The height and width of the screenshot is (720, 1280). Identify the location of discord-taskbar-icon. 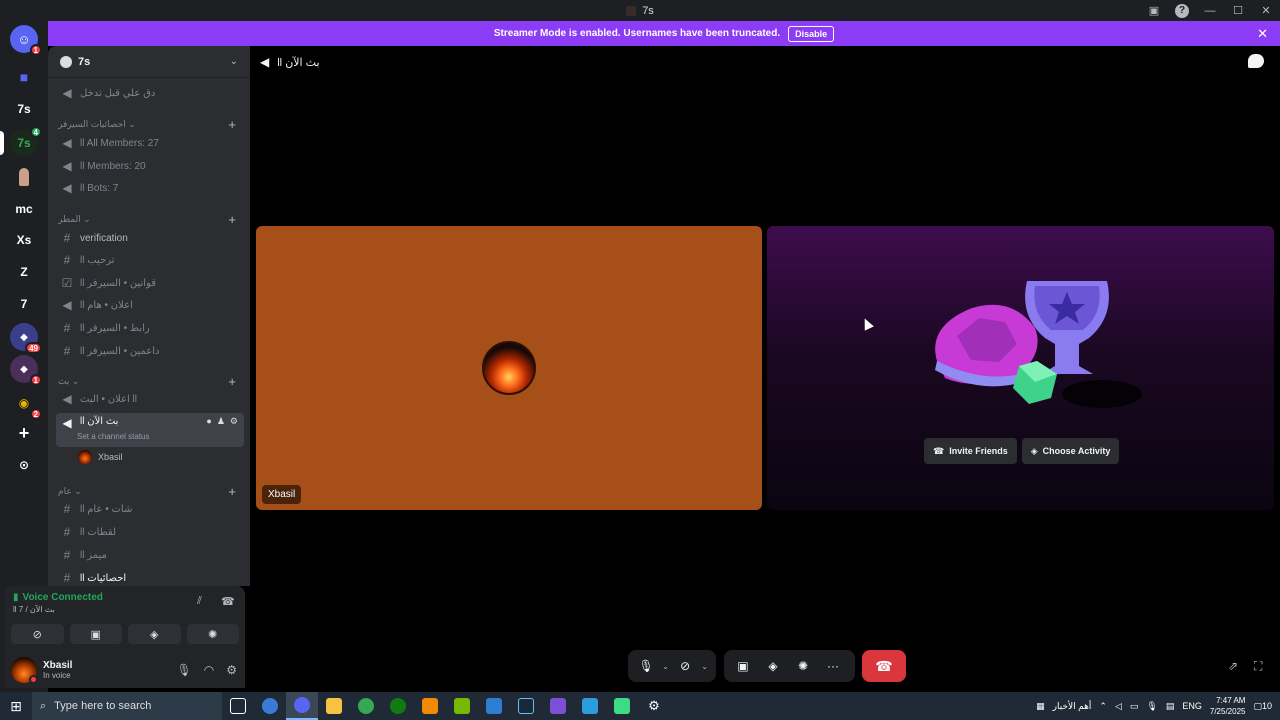
(302, 706).